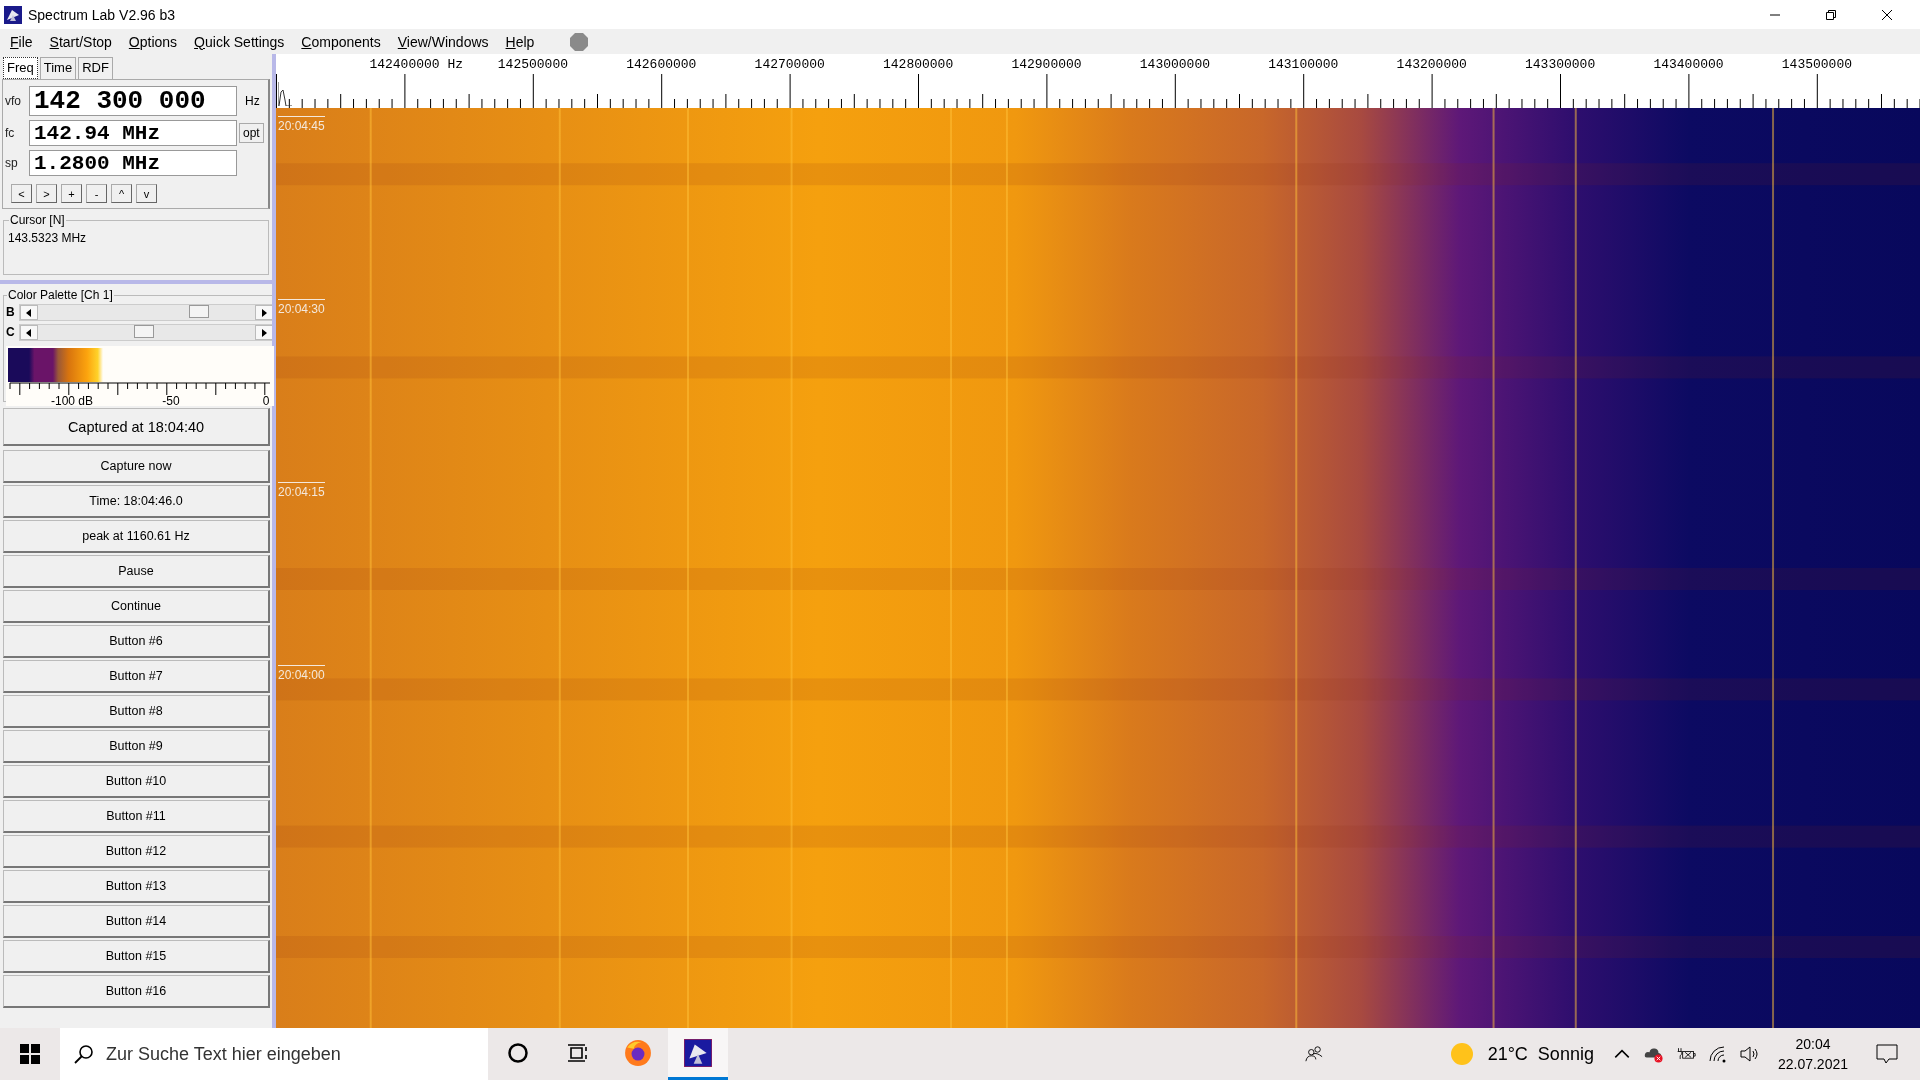 The height and width of the screenshot is (1080, 1920). Describe the element at coordinates (266, 401) in the screenshot. I see `scale-label: 0` at that location.